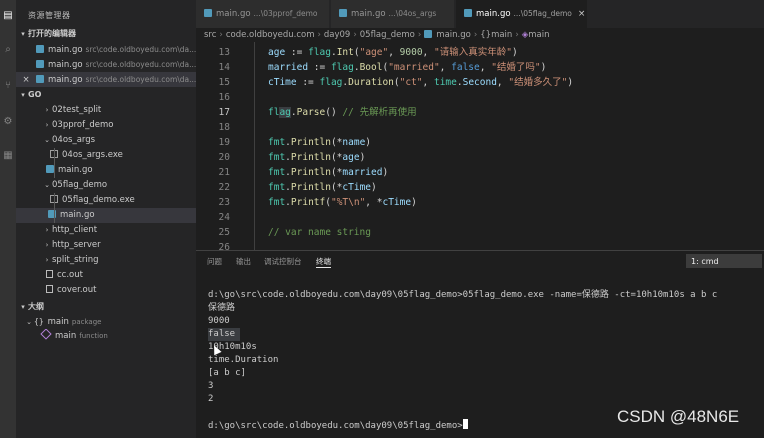 This screenshot has width=764, height=438. What do you see at coordinates (49, 15) in the screenshot?
I see `explorer-title: 资源管理器` at bounding box center [49, 15].